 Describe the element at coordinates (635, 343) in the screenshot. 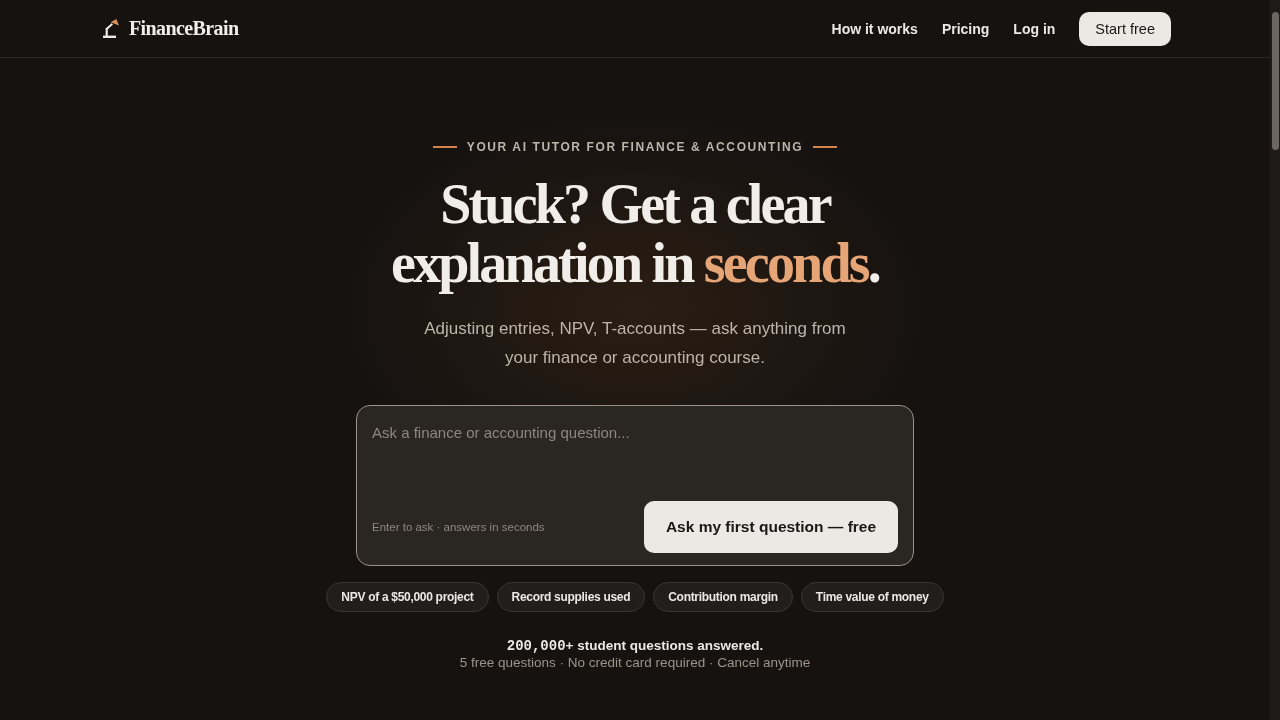

I see `subtitle: Adjusting entries, NPV, T-accounts — ask anything from your finance or accounting course.` at that location.